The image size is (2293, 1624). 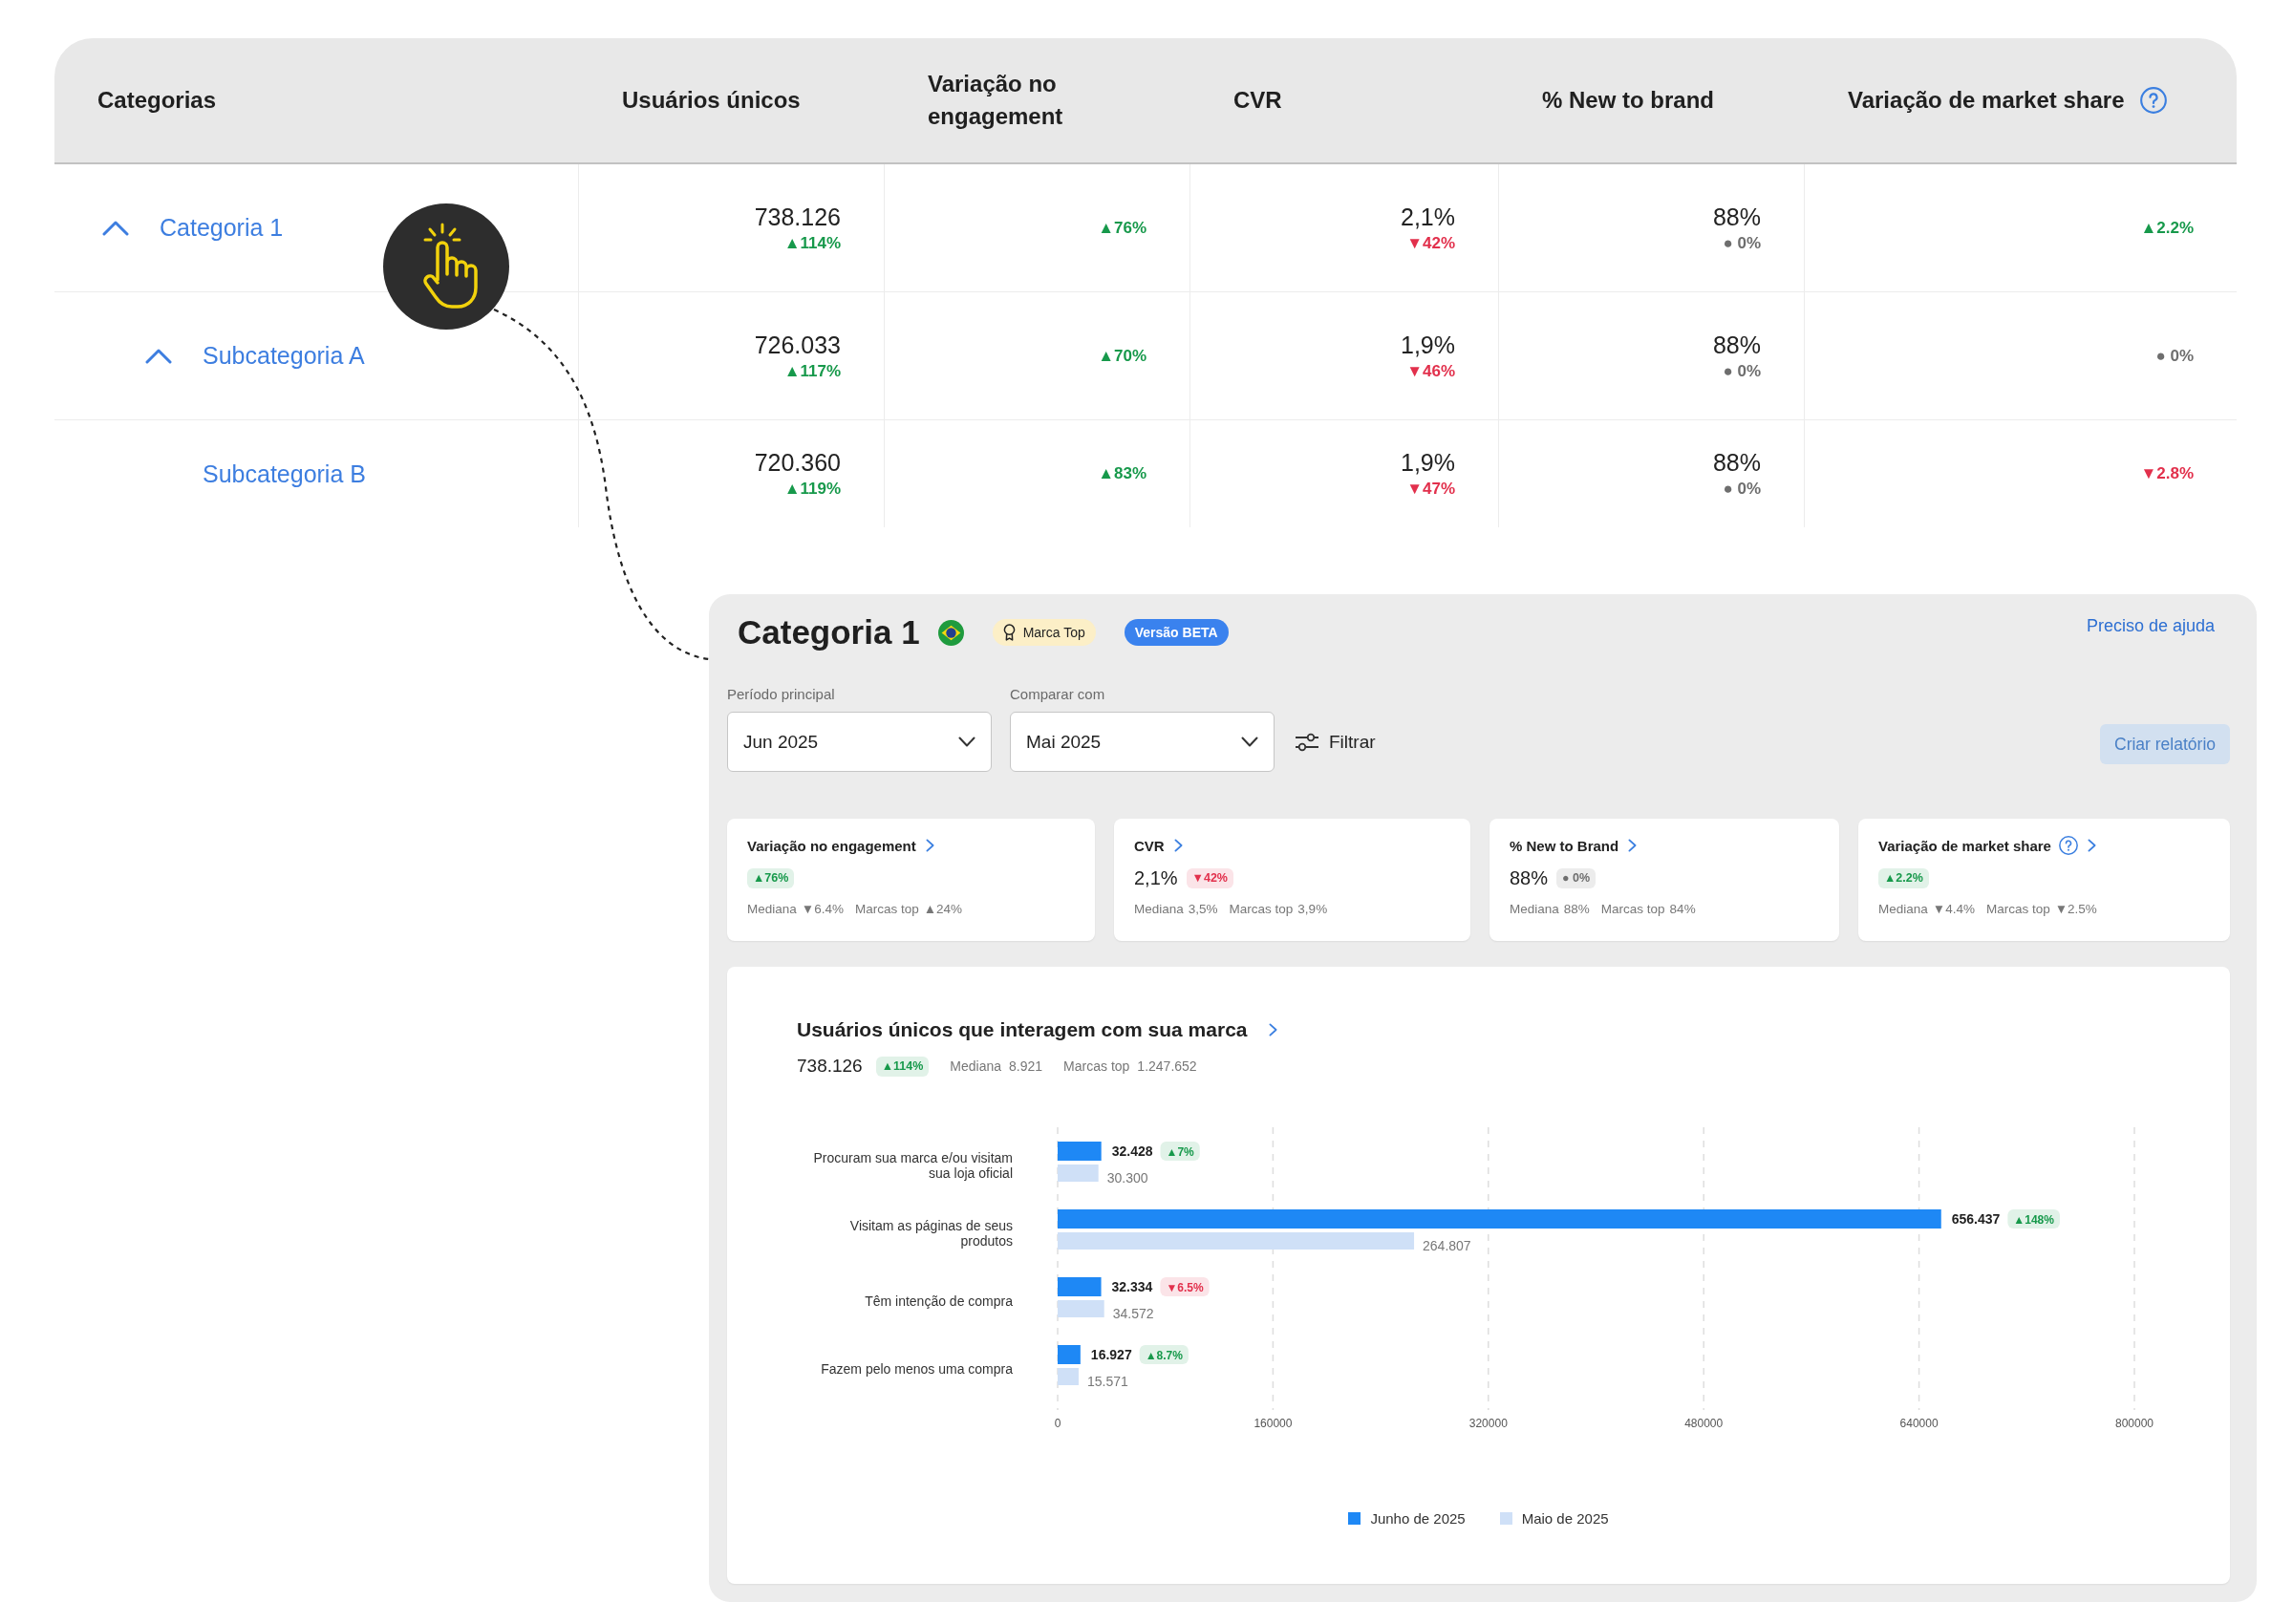 What do you see at coordinates (1053, 632) in the screenshot?
I see `tag-label: Marca Top` at bounding box center [1053, 632].